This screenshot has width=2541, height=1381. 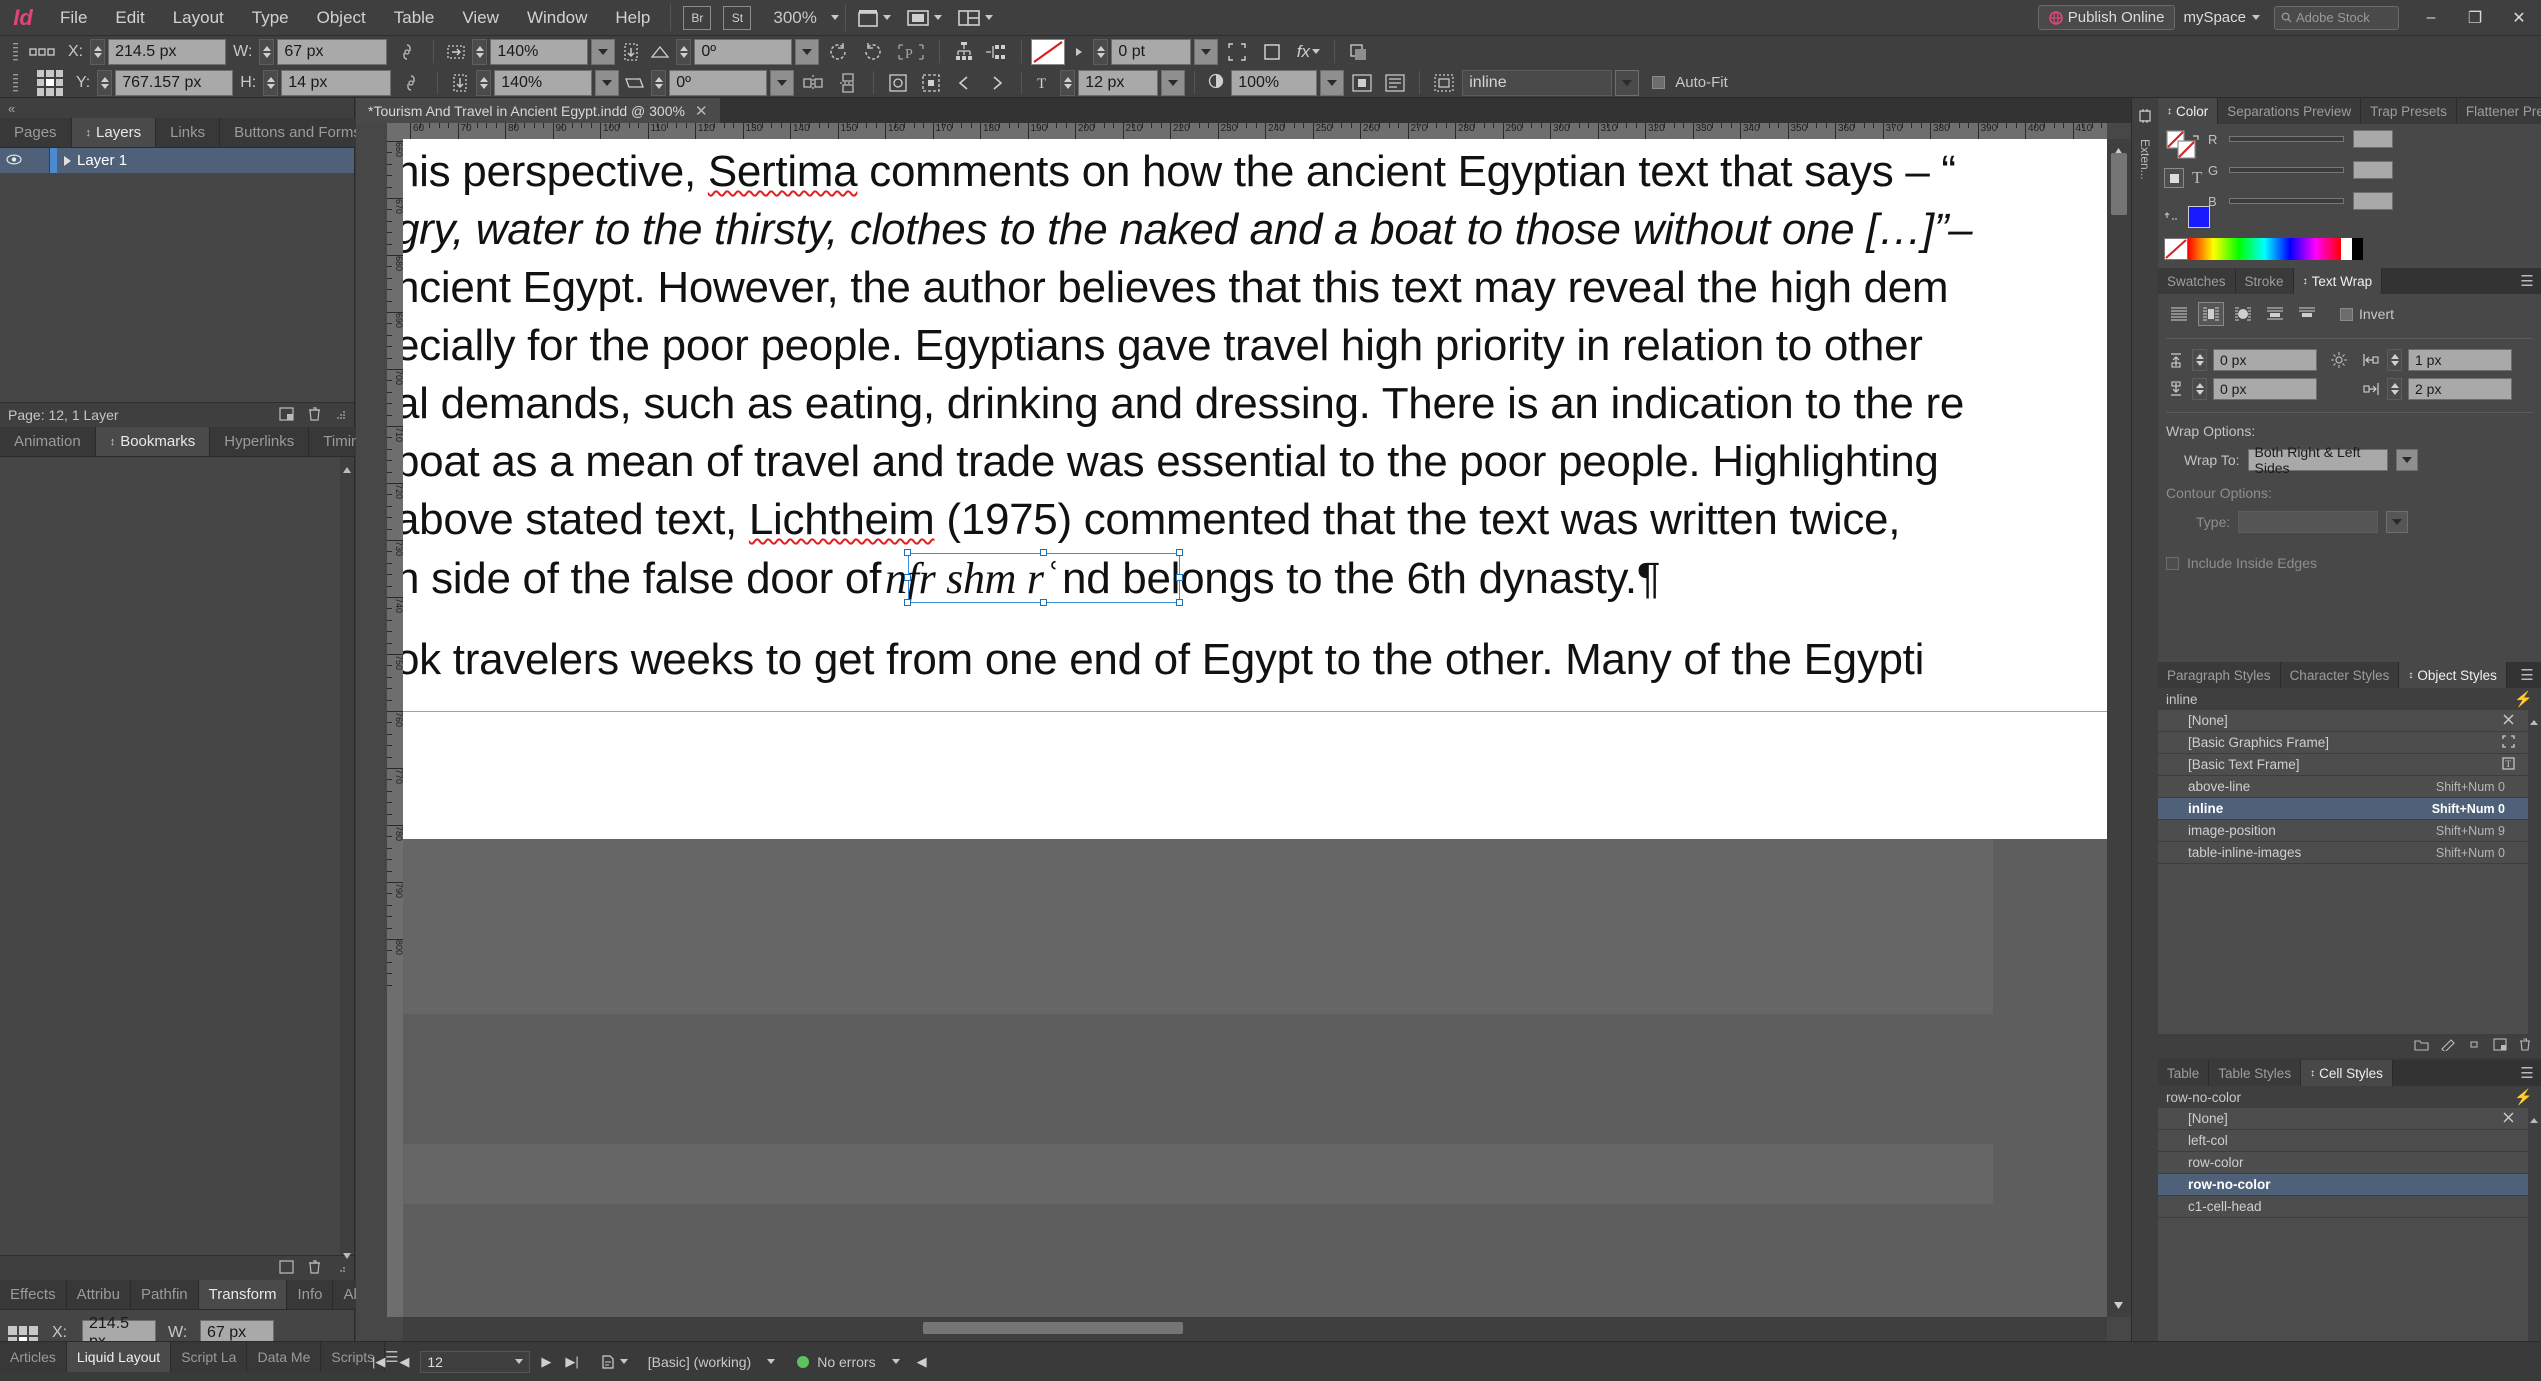 I want to click on flip-vertical-icon, so click(x=848, y=83).